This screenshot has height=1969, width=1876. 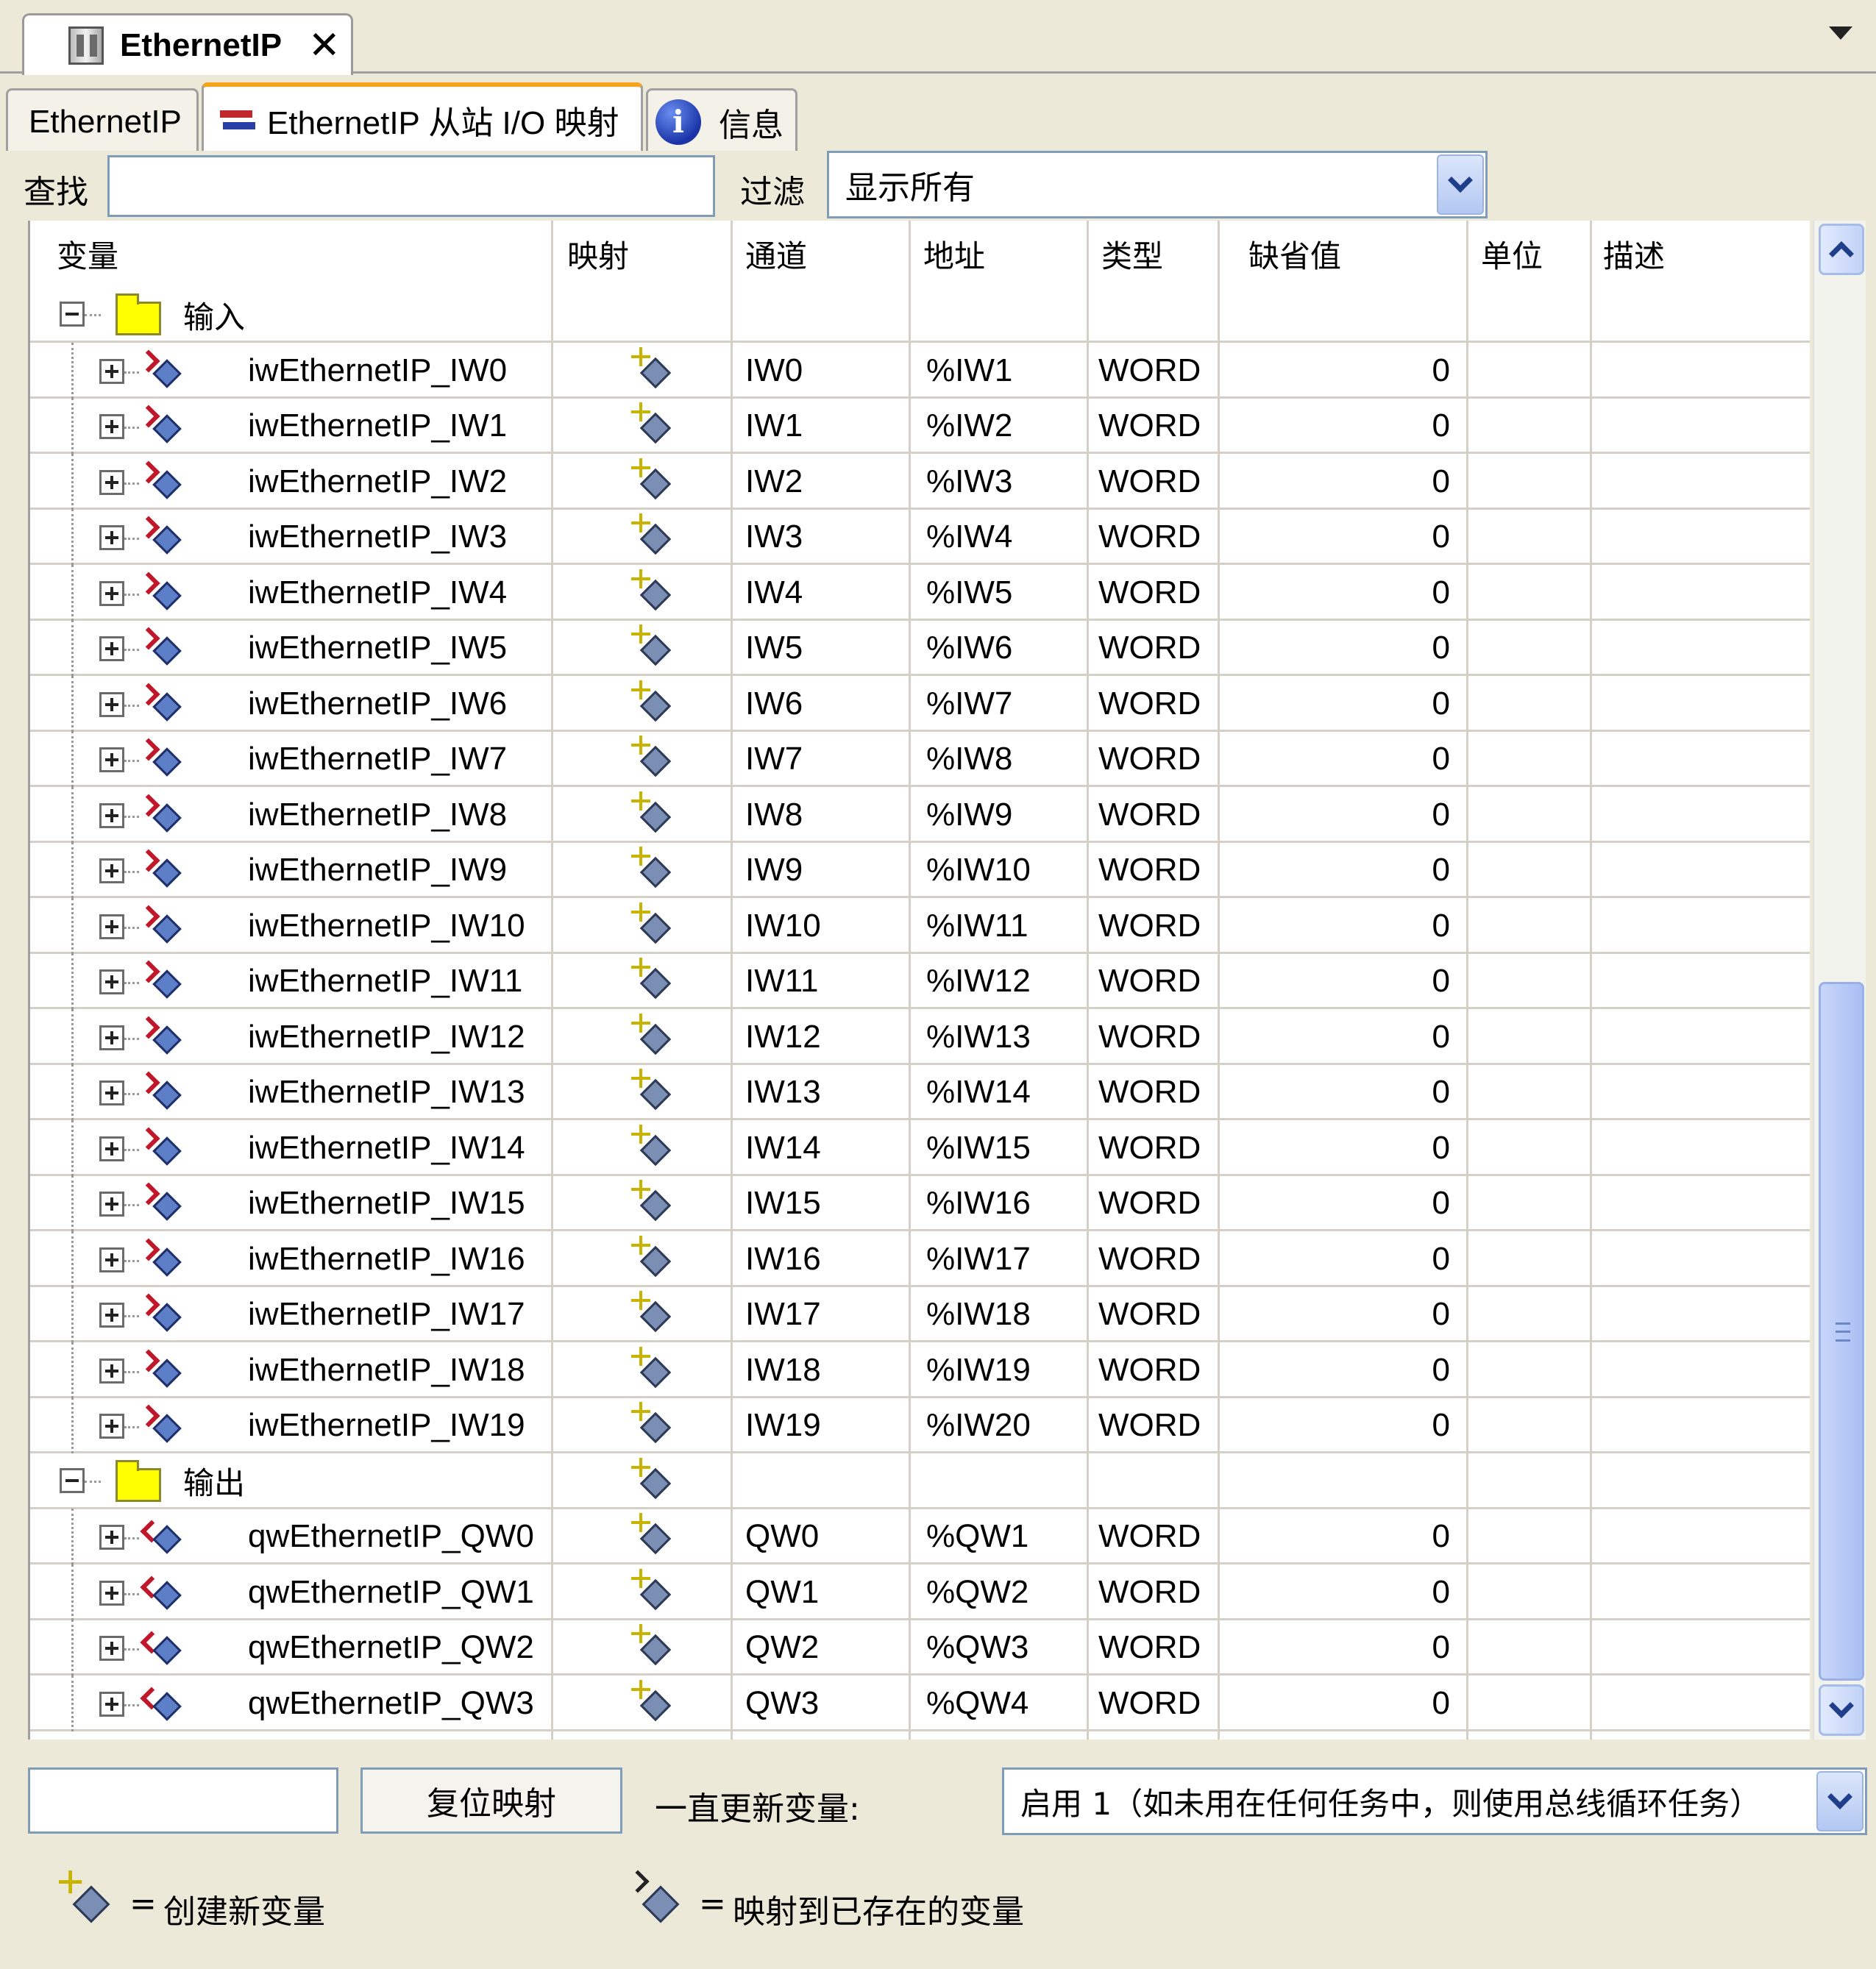 What do you see at coordinates (598, 254) in the screenshot?
I see `col-header-mapping: 映射` at bounding box center [598, 254].